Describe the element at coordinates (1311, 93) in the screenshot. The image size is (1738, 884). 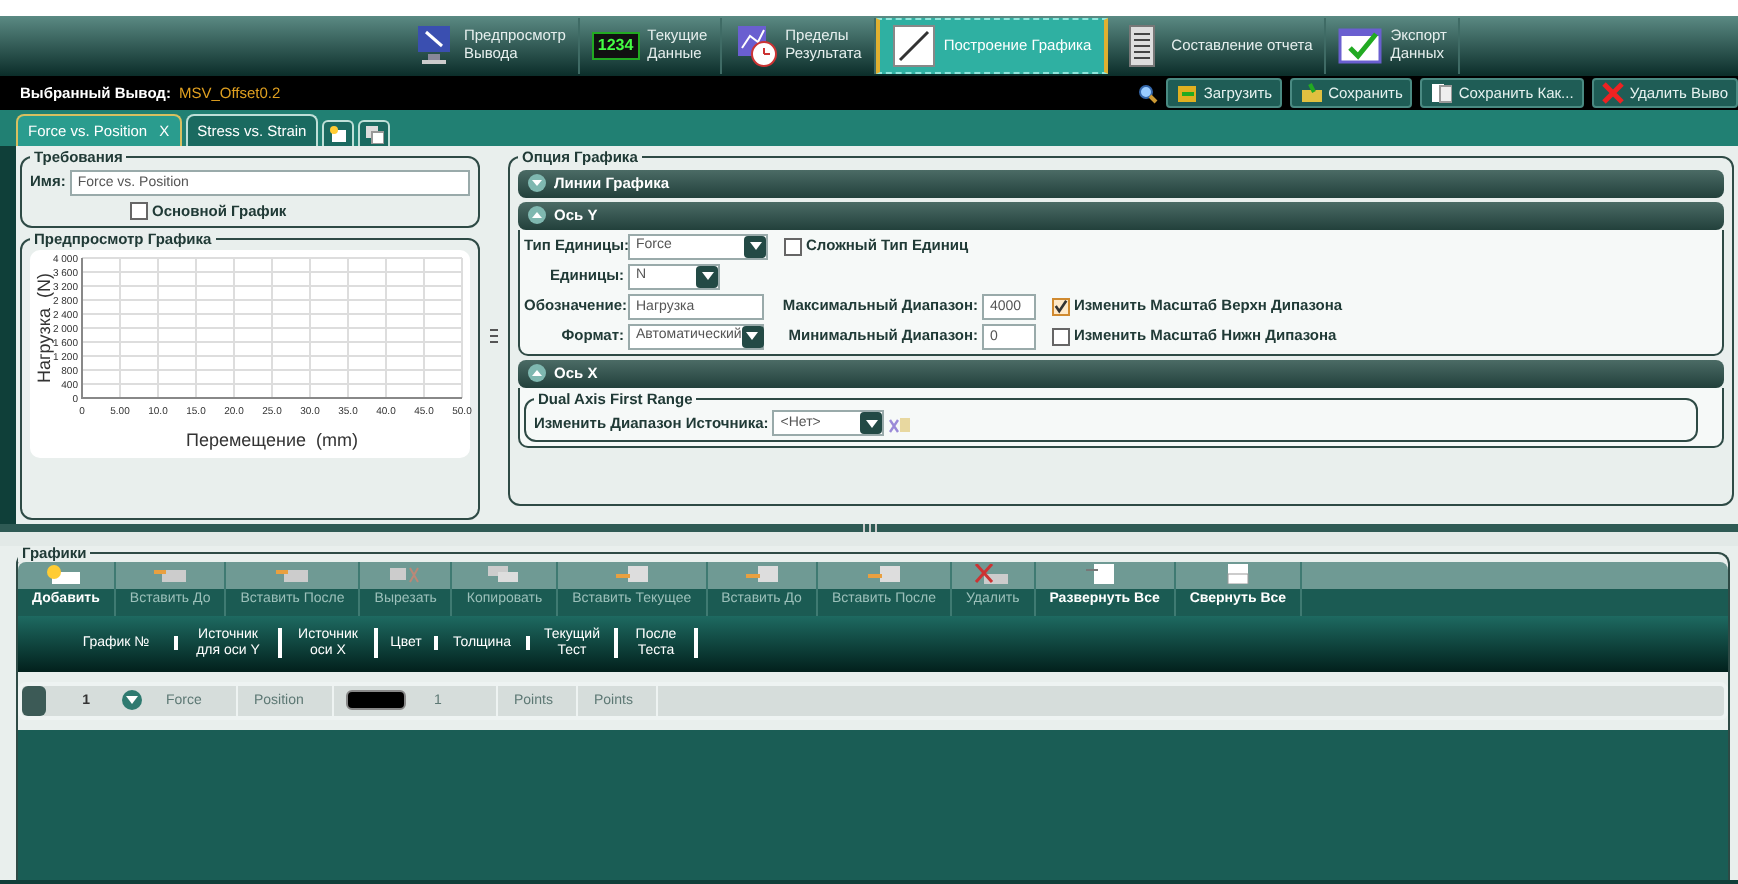
I see `folder-icon` at that location.